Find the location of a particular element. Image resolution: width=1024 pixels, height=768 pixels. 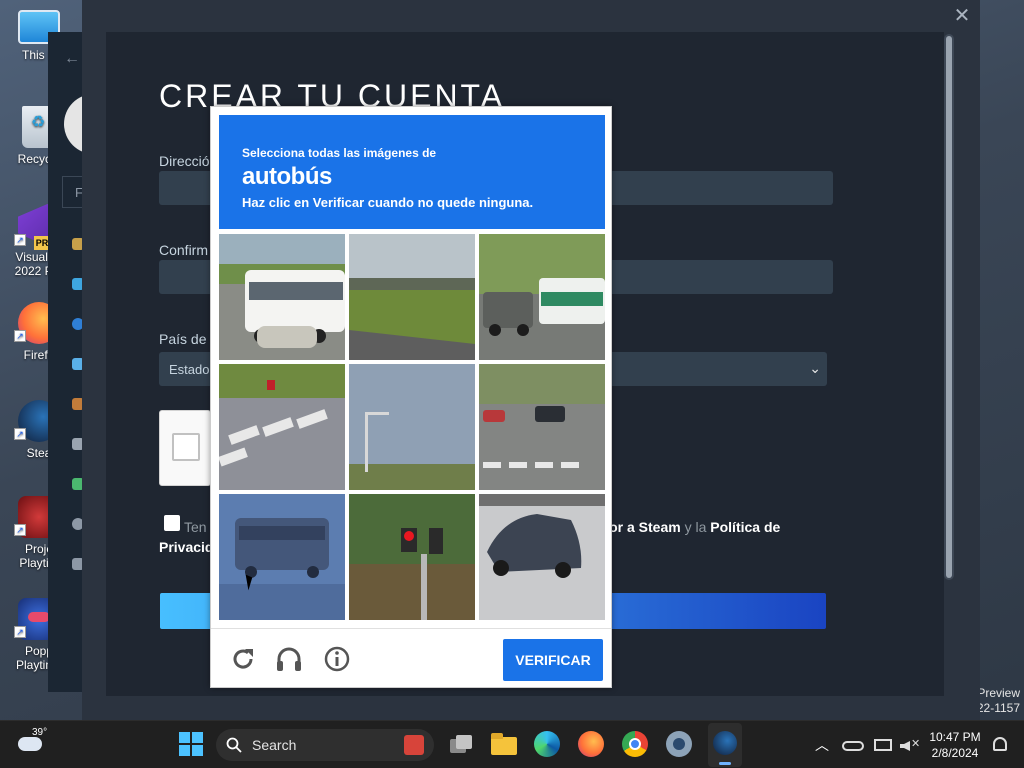

tile-bus-green-truck is located at coordinates (542, 297).